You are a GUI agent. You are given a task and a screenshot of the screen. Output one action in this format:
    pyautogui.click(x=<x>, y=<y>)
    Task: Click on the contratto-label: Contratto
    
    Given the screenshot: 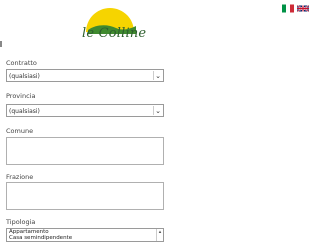 What is the action you would take?
    pyautogui.click(x=21, y=63)
    